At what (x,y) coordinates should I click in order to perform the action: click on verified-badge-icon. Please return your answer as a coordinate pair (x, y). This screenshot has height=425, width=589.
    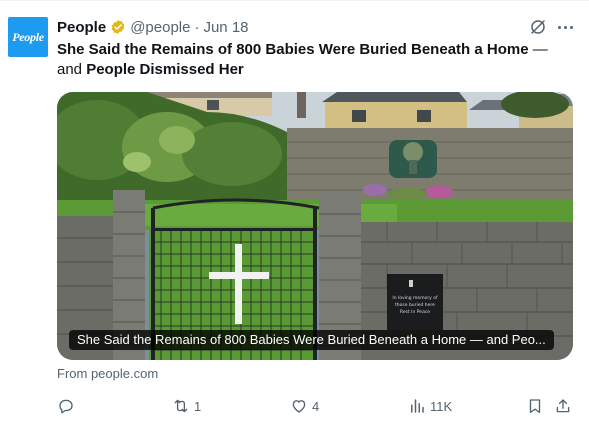
    Looking at the image, I should click on (118, 27).